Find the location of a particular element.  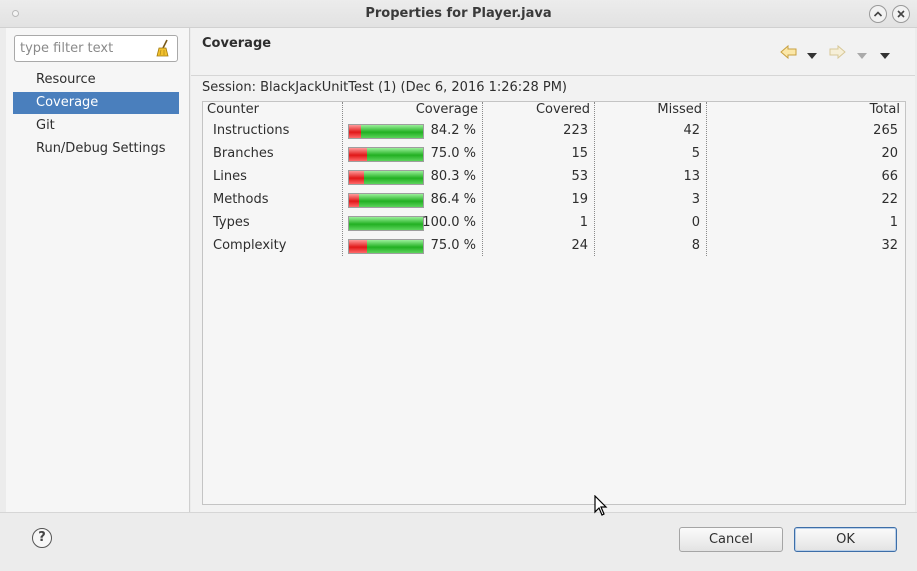

chevron-up-icon is located at coordinates (878, 14).